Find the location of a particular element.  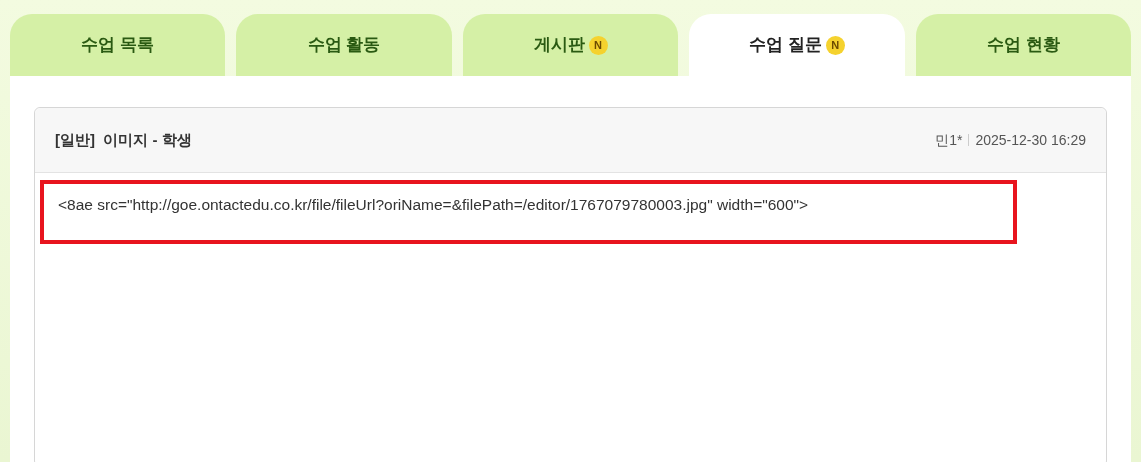

post-body: <8ae src="http://goe.ontactedu.co.kr/file/fileUrl?oriName=&filePath=/editor/1767079780003.jpg" width="600"> is located at coordinates (433, 204).